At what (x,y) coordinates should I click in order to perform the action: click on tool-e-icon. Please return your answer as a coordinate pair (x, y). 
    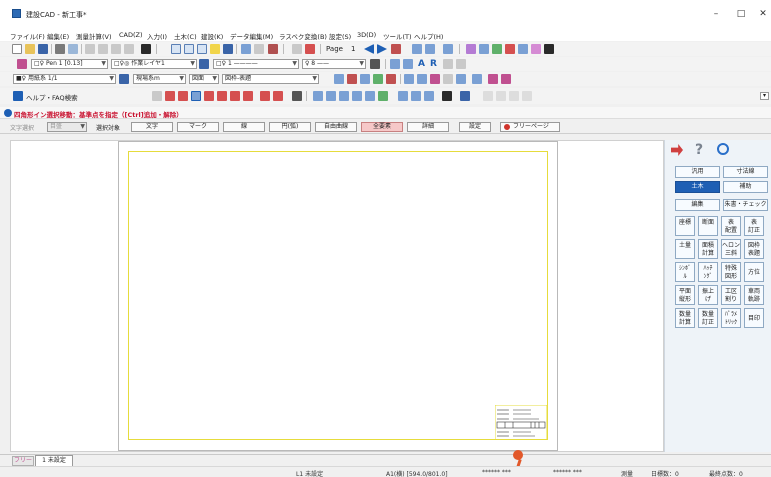
    Looking at the image, I should click on (523, 49).